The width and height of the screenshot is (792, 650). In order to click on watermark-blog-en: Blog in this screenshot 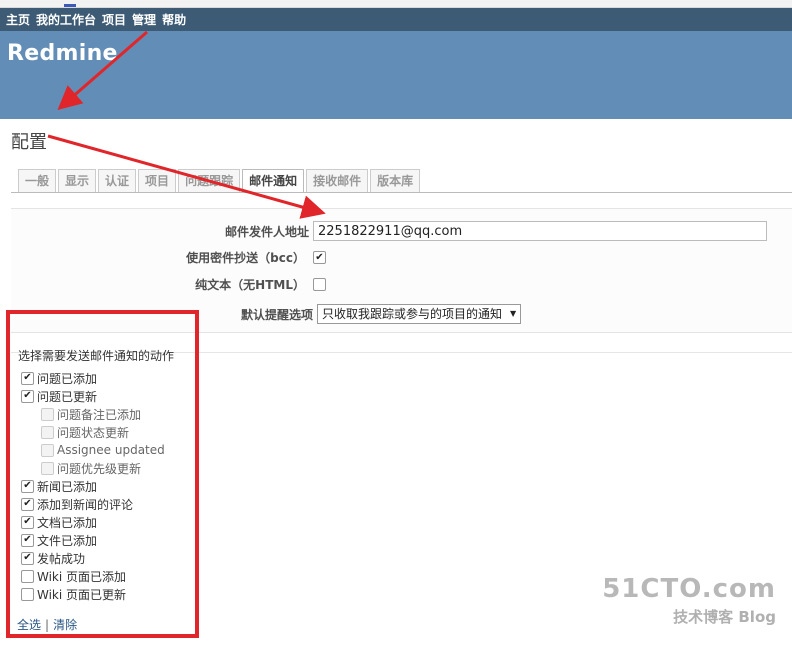, I will do `click(757, 617)`.